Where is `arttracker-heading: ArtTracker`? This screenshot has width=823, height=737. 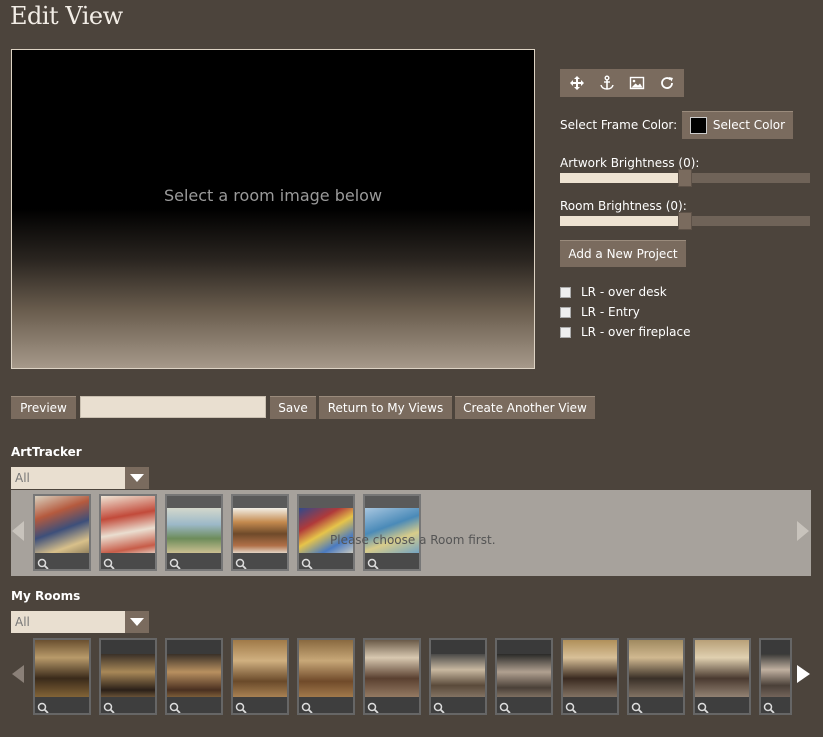
arttracker-heading: ArtTracker is located at coordinates (46, 452).